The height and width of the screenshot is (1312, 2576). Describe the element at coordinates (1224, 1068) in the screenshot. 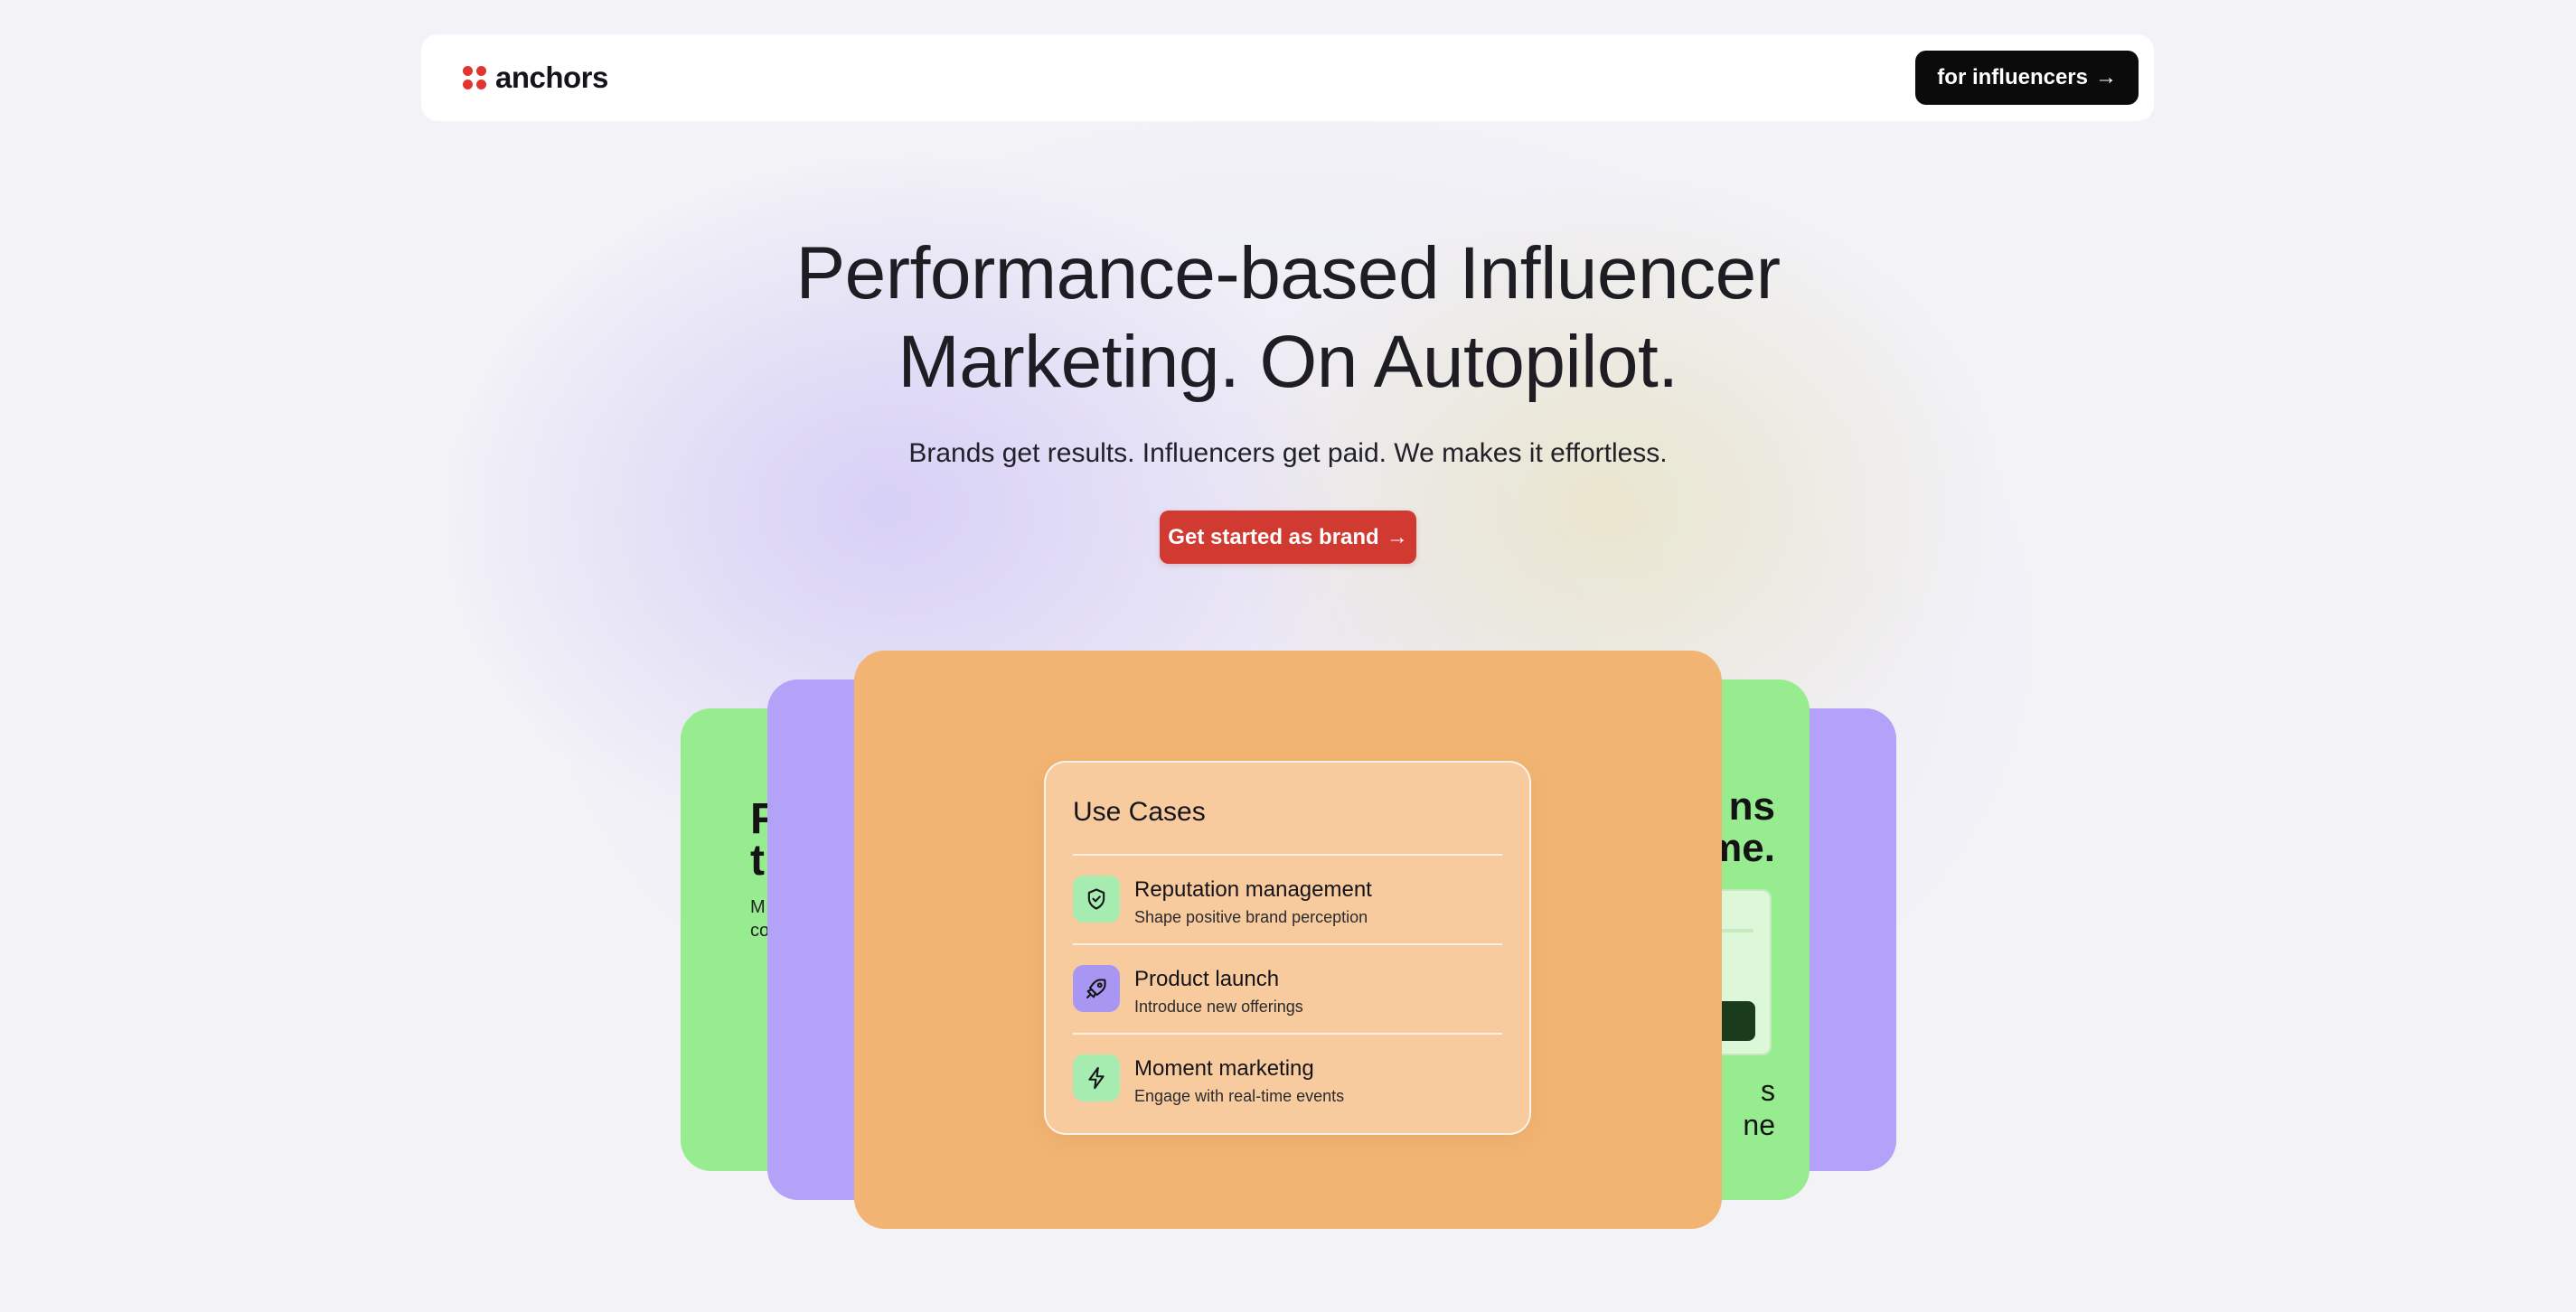

I see `use-case-name: Moment marketing` at that location.